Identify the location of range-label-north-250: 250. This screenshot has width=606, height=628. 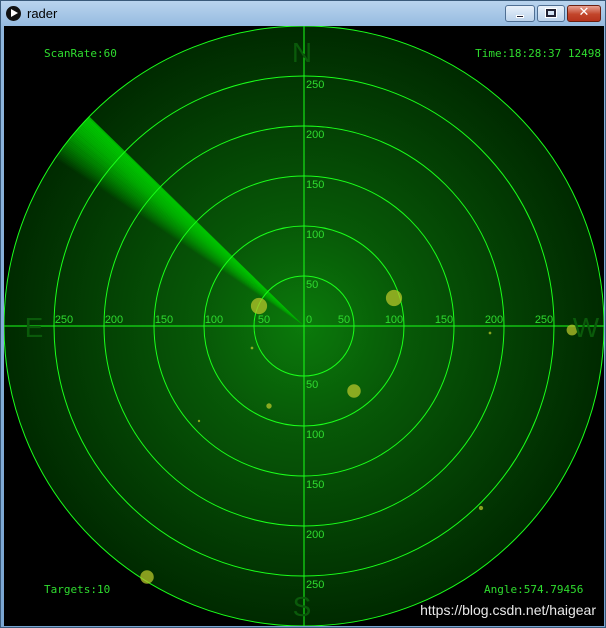
(315, 85).